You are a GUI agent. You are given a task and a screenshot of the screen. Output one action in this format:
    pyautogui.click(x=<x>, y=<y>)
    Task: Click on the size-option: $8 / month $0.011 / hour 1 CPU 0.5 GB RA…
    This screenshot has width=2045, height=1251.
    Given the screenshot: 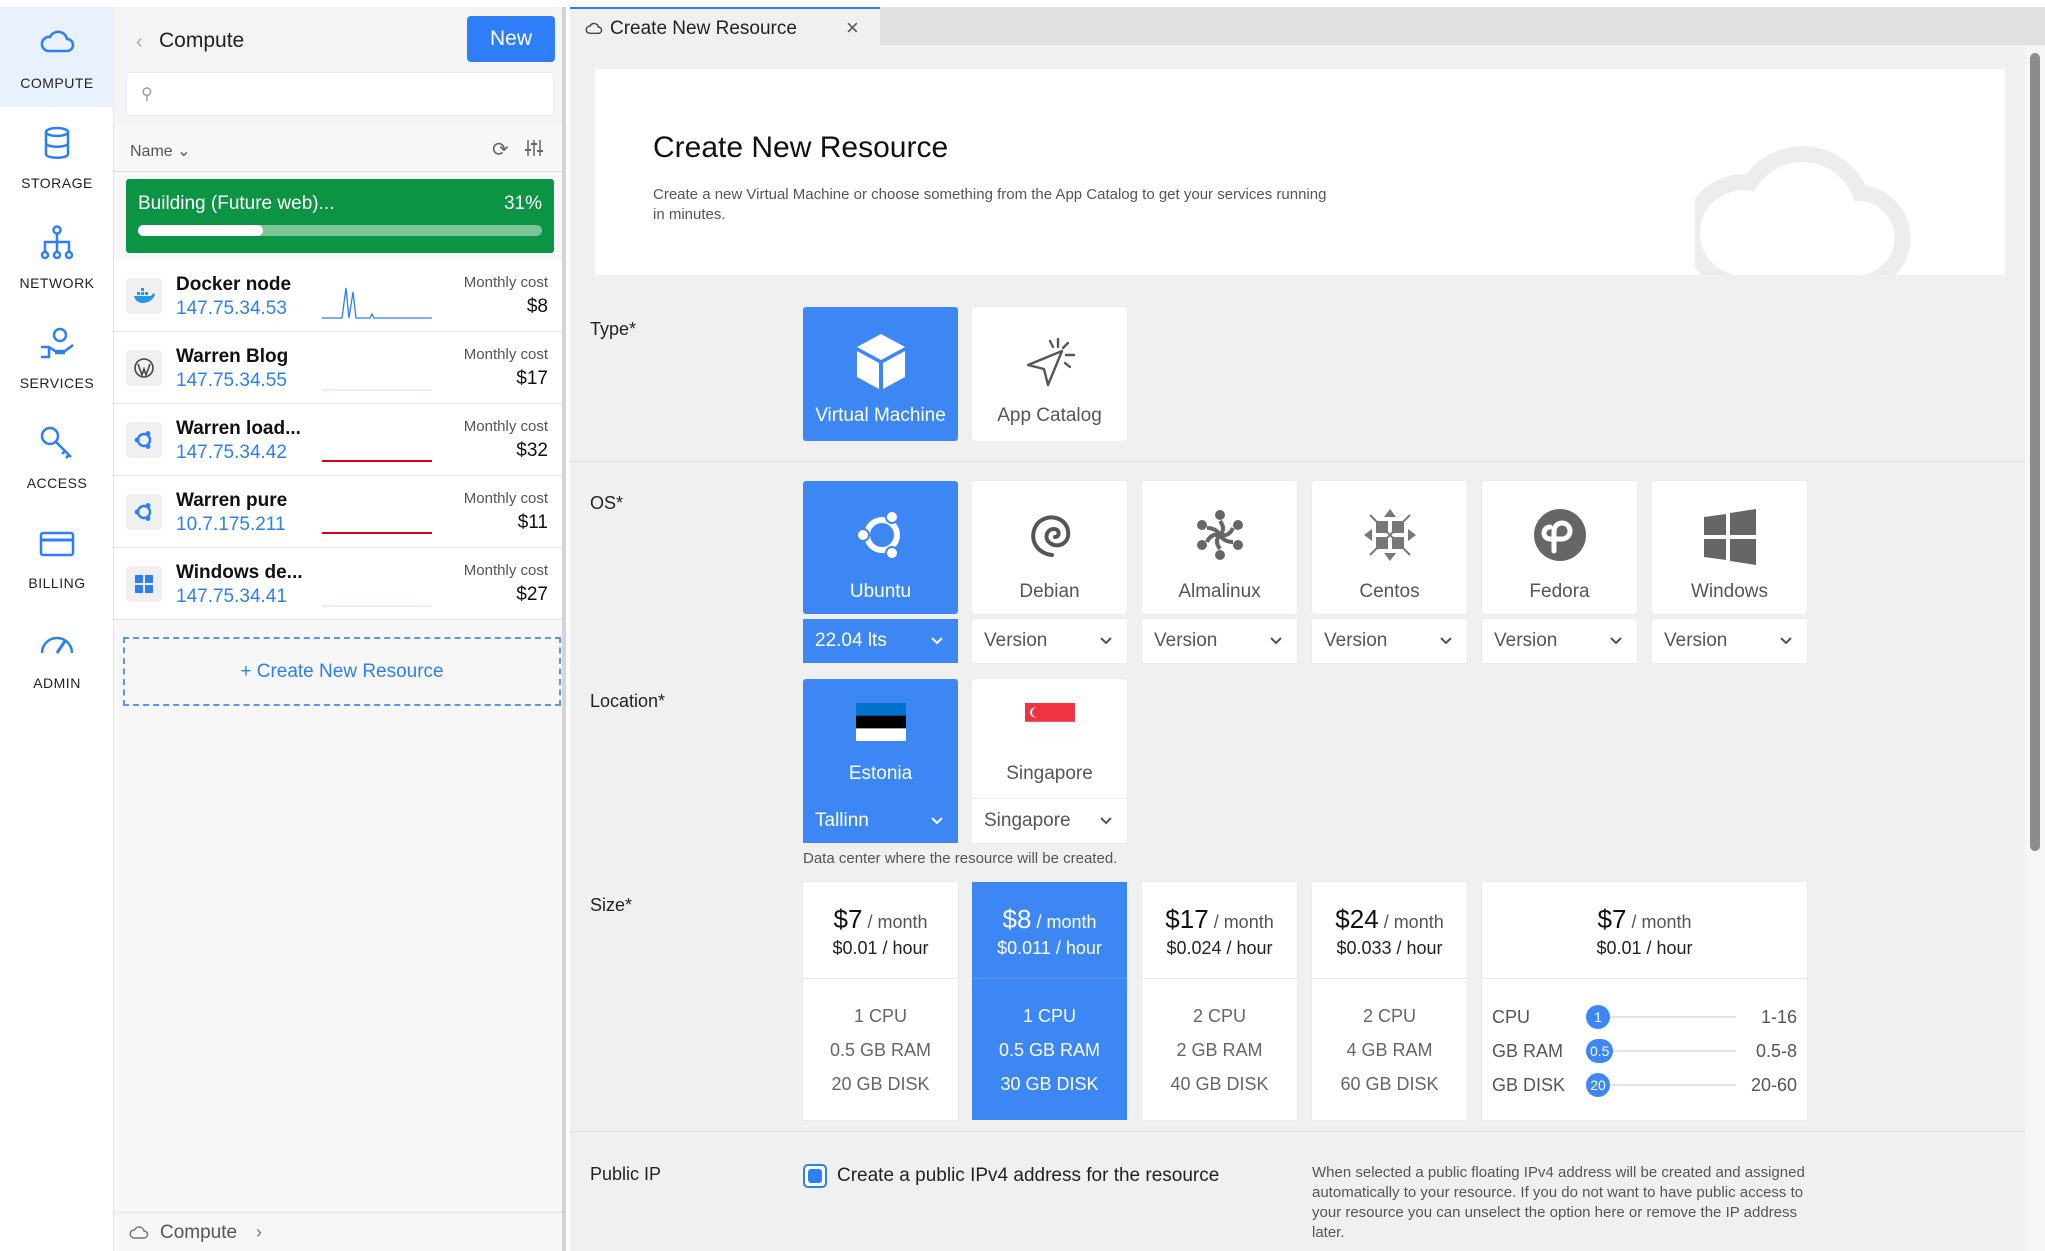 What is the action you would take?
    pyautogui.click(x=1049, y=1001)
    